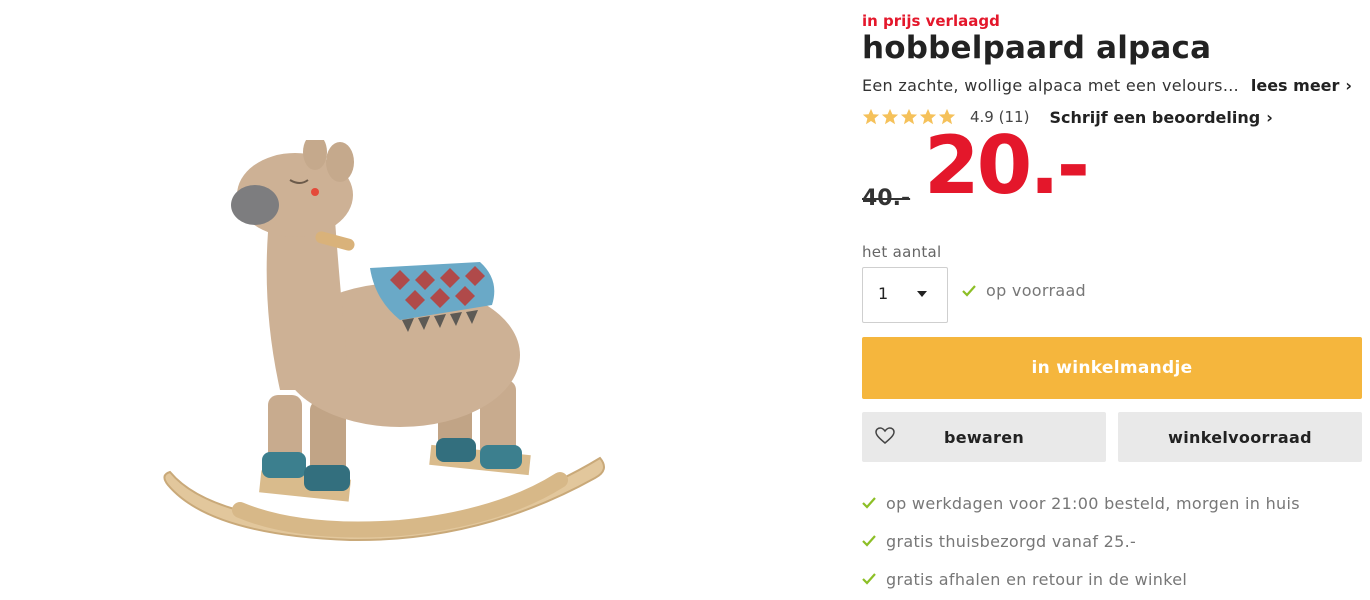 This screenshot has height=600, width=1370. I want to click on add-to-cart-button: in winkelmandje, so click(1112, 368).